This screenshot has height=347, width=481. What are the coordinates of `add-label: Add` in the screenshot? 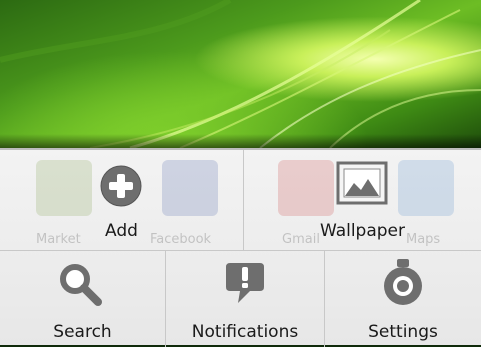 It's located at (121, 231).